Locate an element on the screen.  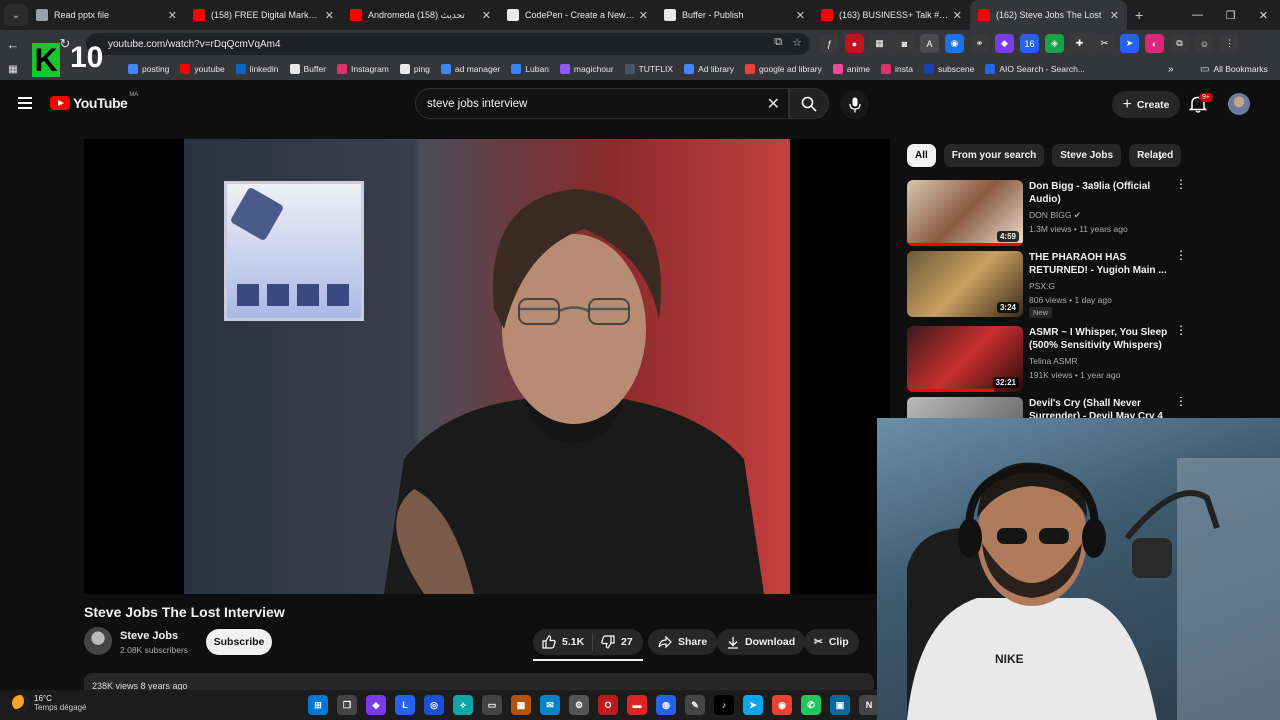
telegram-icon: ➤ is located at coordinates (753, 705).